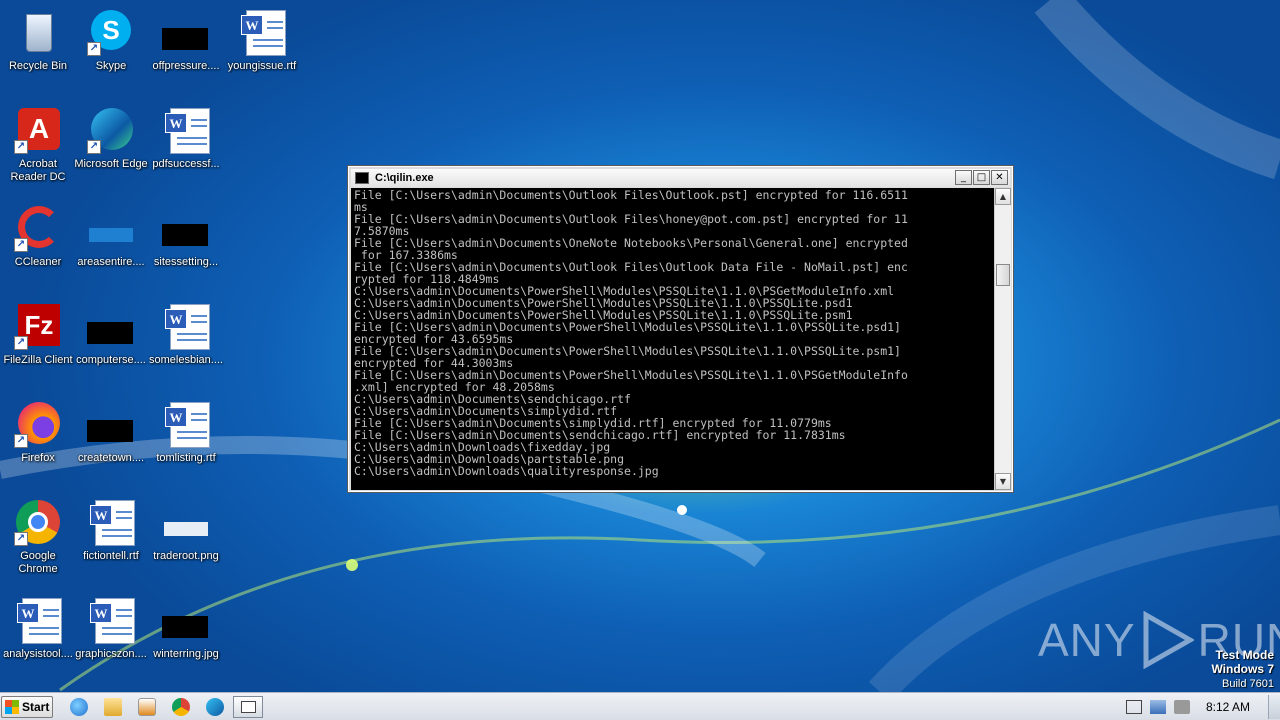  I want to click on desktop-icon: A ↗ Acrobat Reader DC, so click(38, 147).